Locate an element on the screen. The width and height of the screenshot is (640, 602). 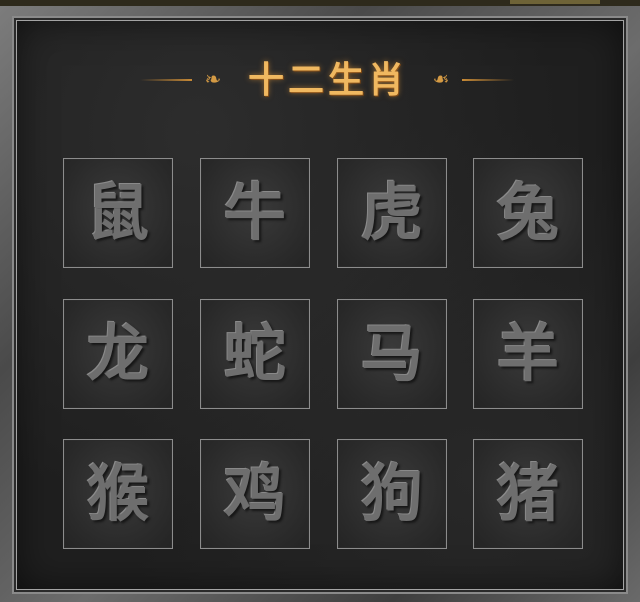
zodiac-tile-monkey: 猴 is located at coordinates (118, 494).